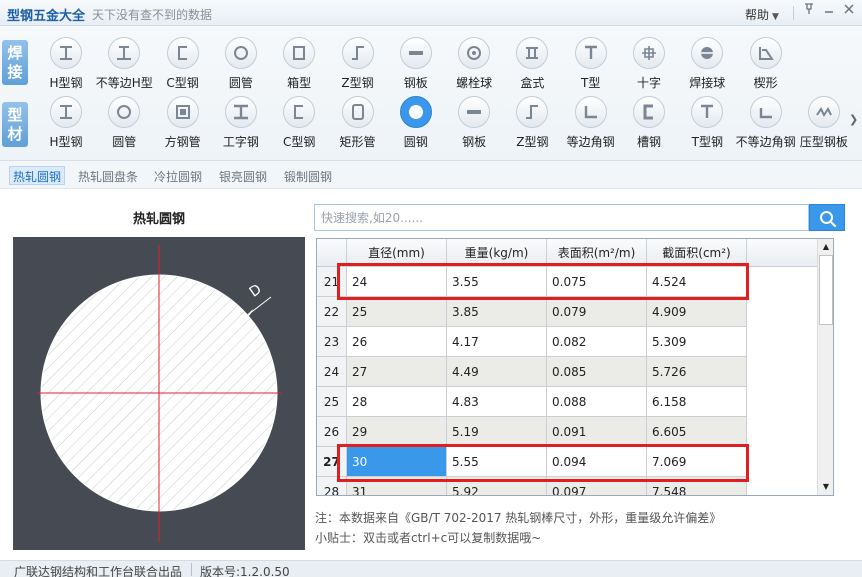 Image resolution: width=862 pixels, height=577 pixels. I want to click on tool-unequal-angle: 不等边角钢, so click(766, 124).